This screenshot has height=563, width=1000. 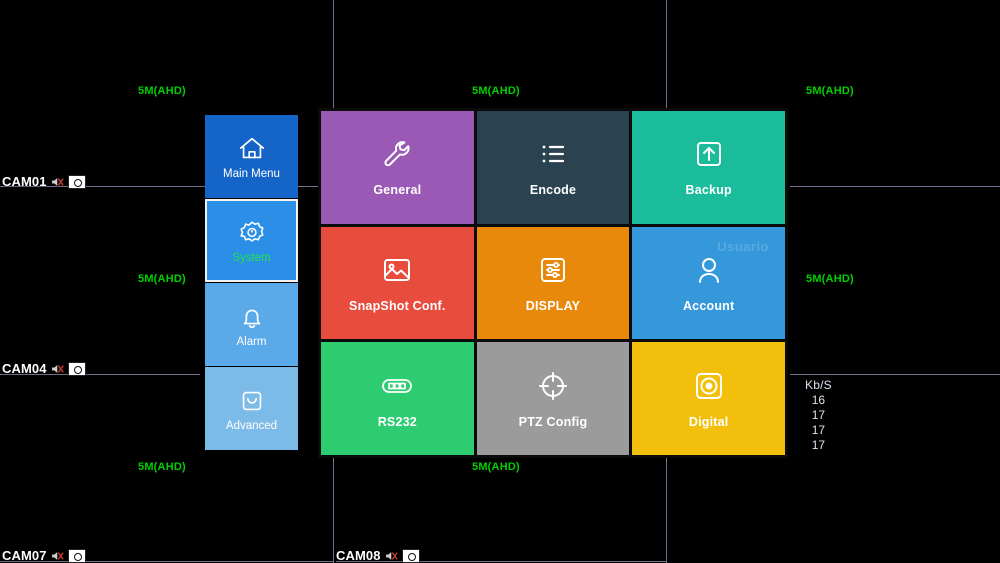 I want to click on camera-label-cam07: CAM07, so click(x=44, y=555).